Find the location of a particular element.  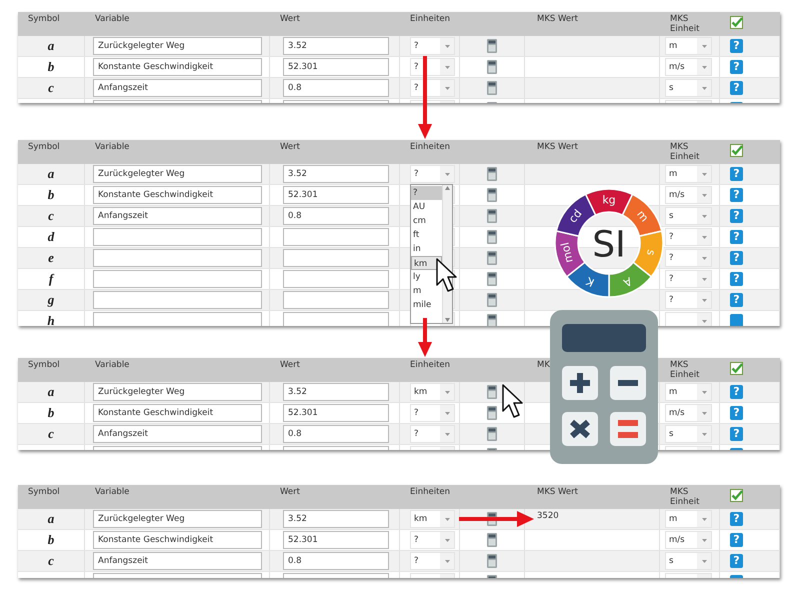

dropdown-option: ? is located at coordinates (426, 193).